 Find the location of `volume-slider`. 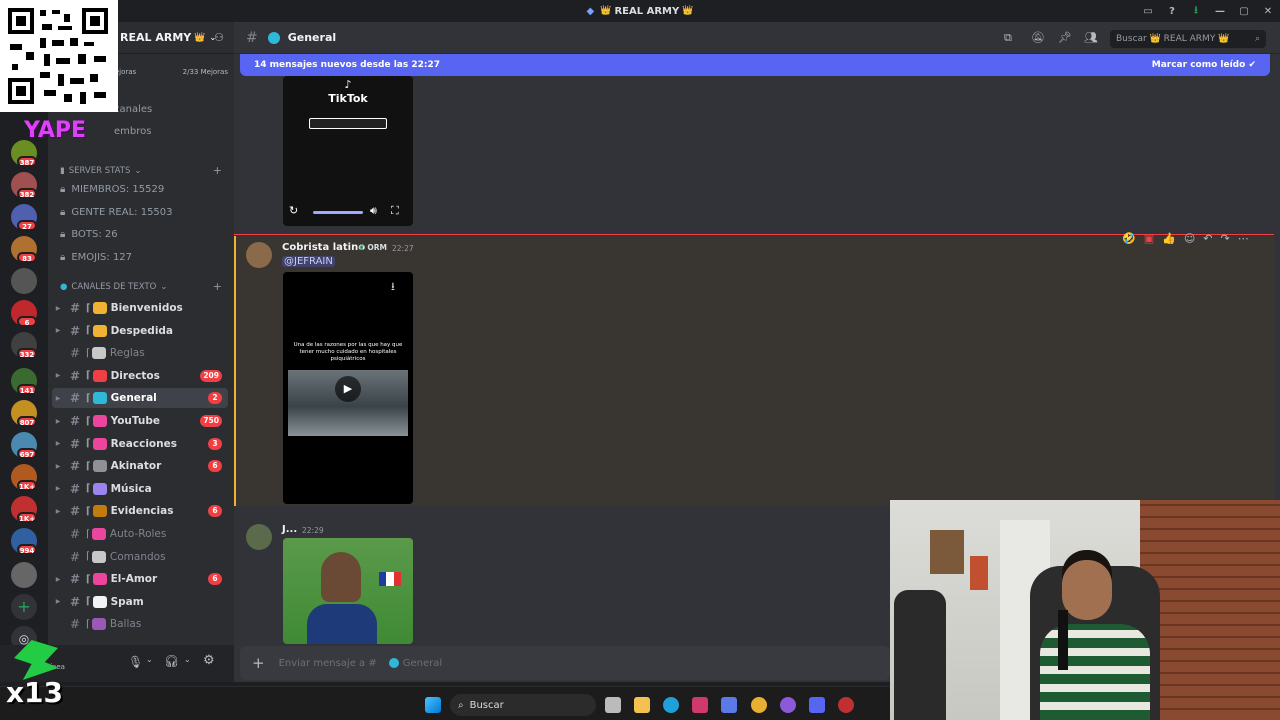

volume-slider is located at coordinates (338, 212).